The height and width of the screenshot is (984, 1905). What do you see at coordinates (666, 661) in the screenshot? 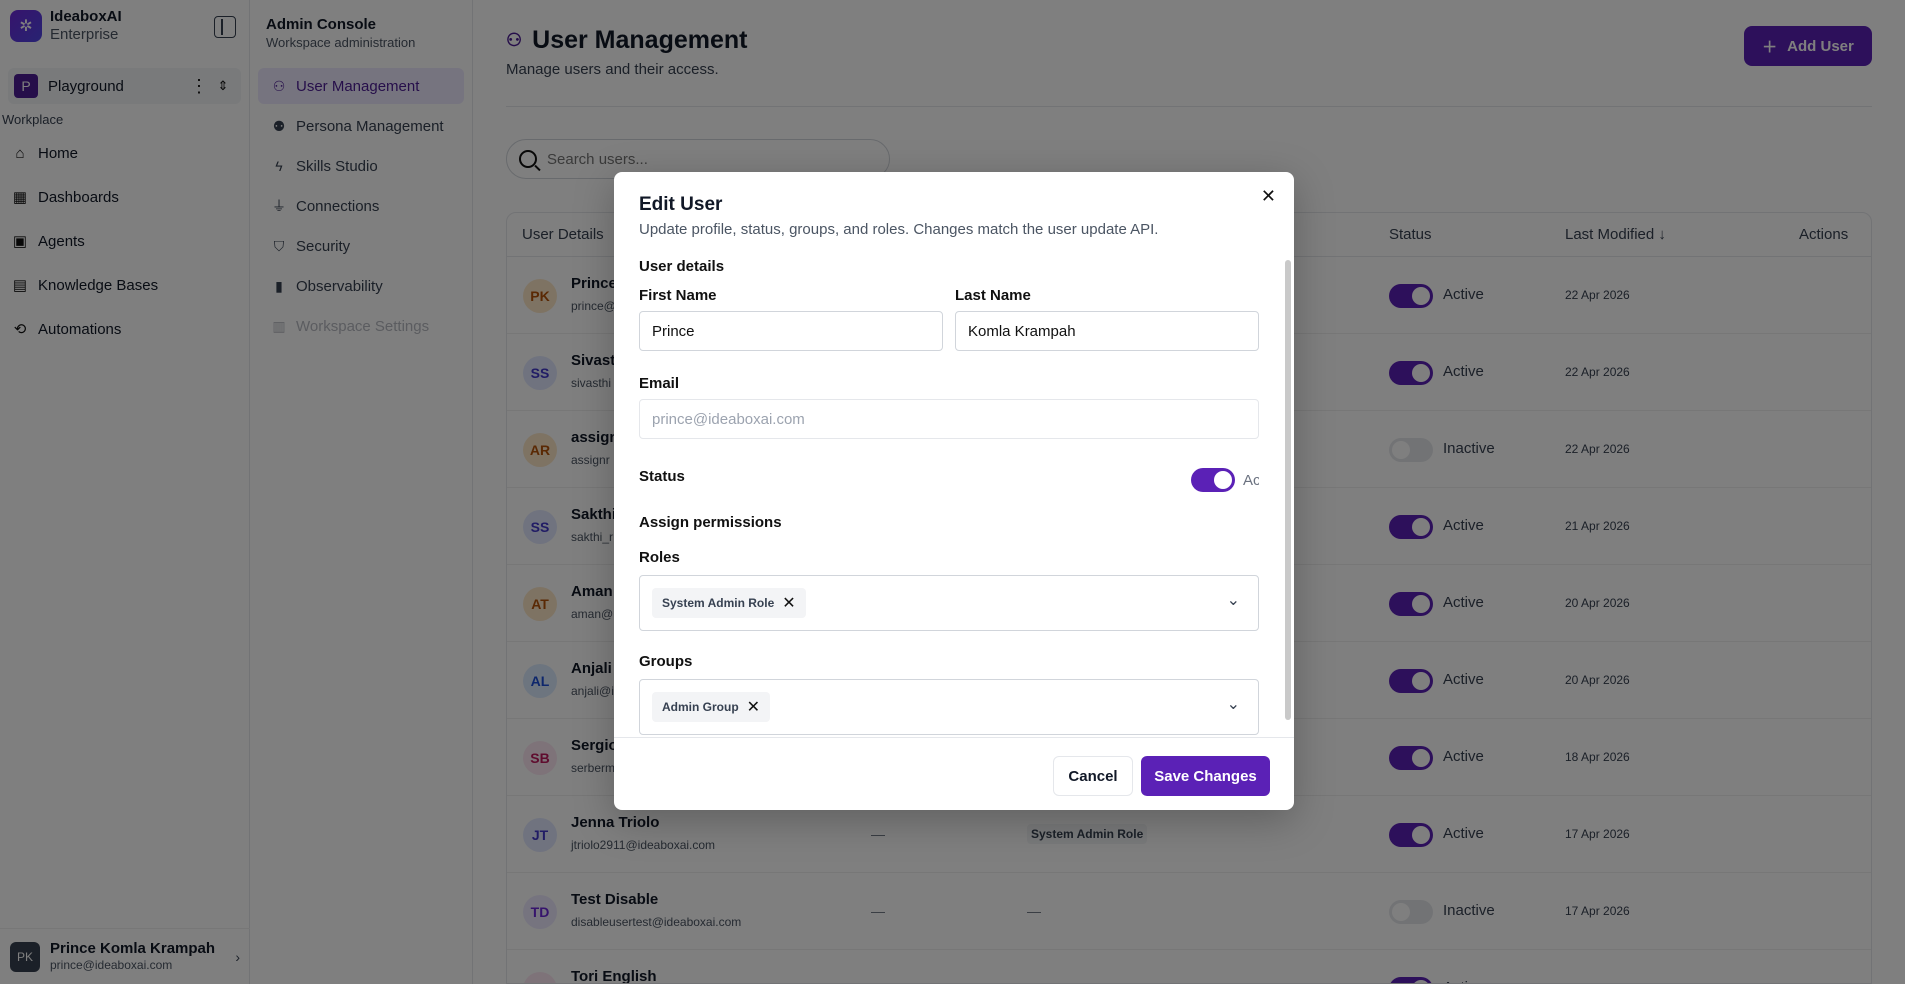
I see `groups-label: Groups` at bounding box center [666, 661].